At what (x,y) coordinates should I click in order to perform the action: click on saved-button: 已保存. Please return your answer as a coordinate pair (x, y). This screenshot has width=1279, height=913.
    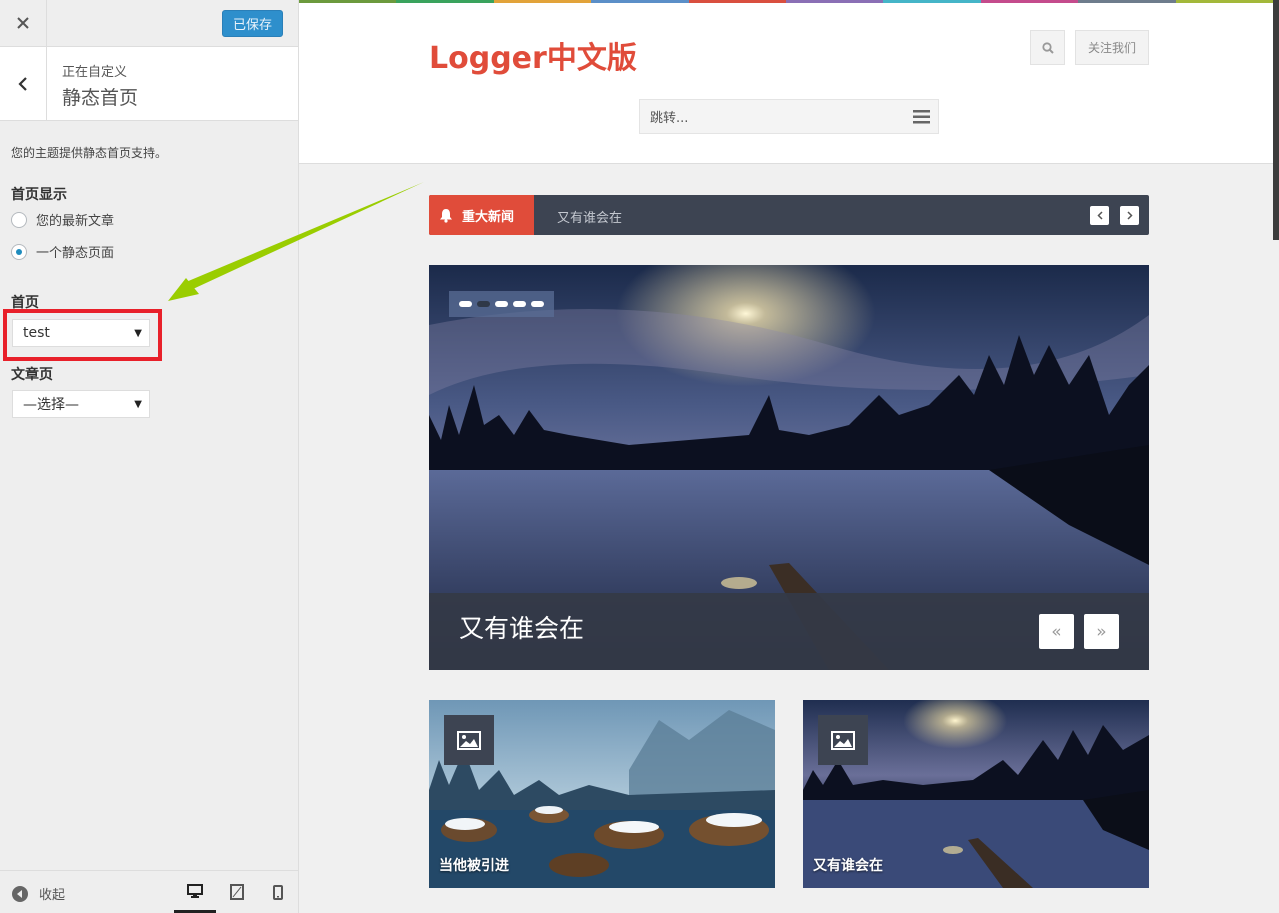
    Looking at the image, I should click on (252, 23).